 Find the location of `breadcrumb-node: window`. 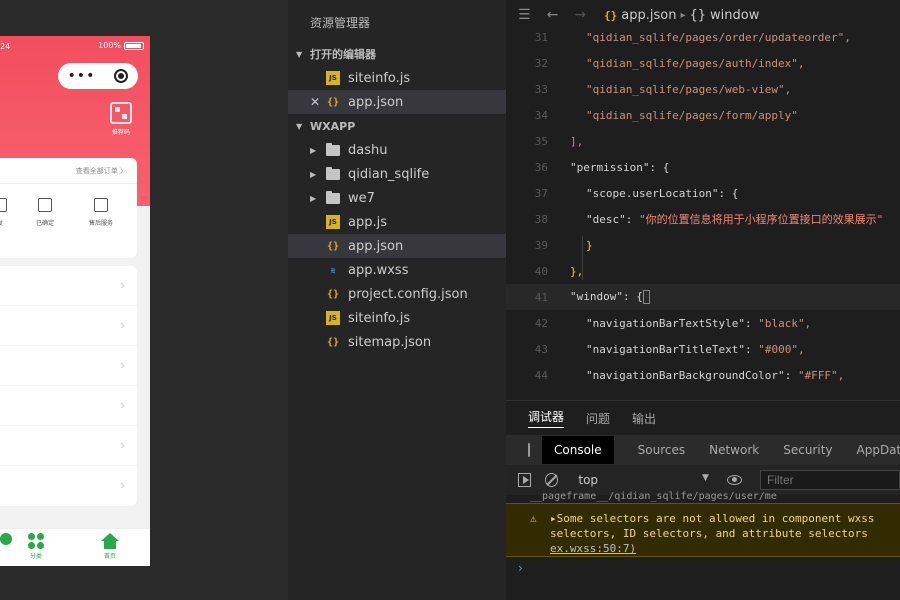

breadcrumb-node: window is located at coordinates (734, 15).